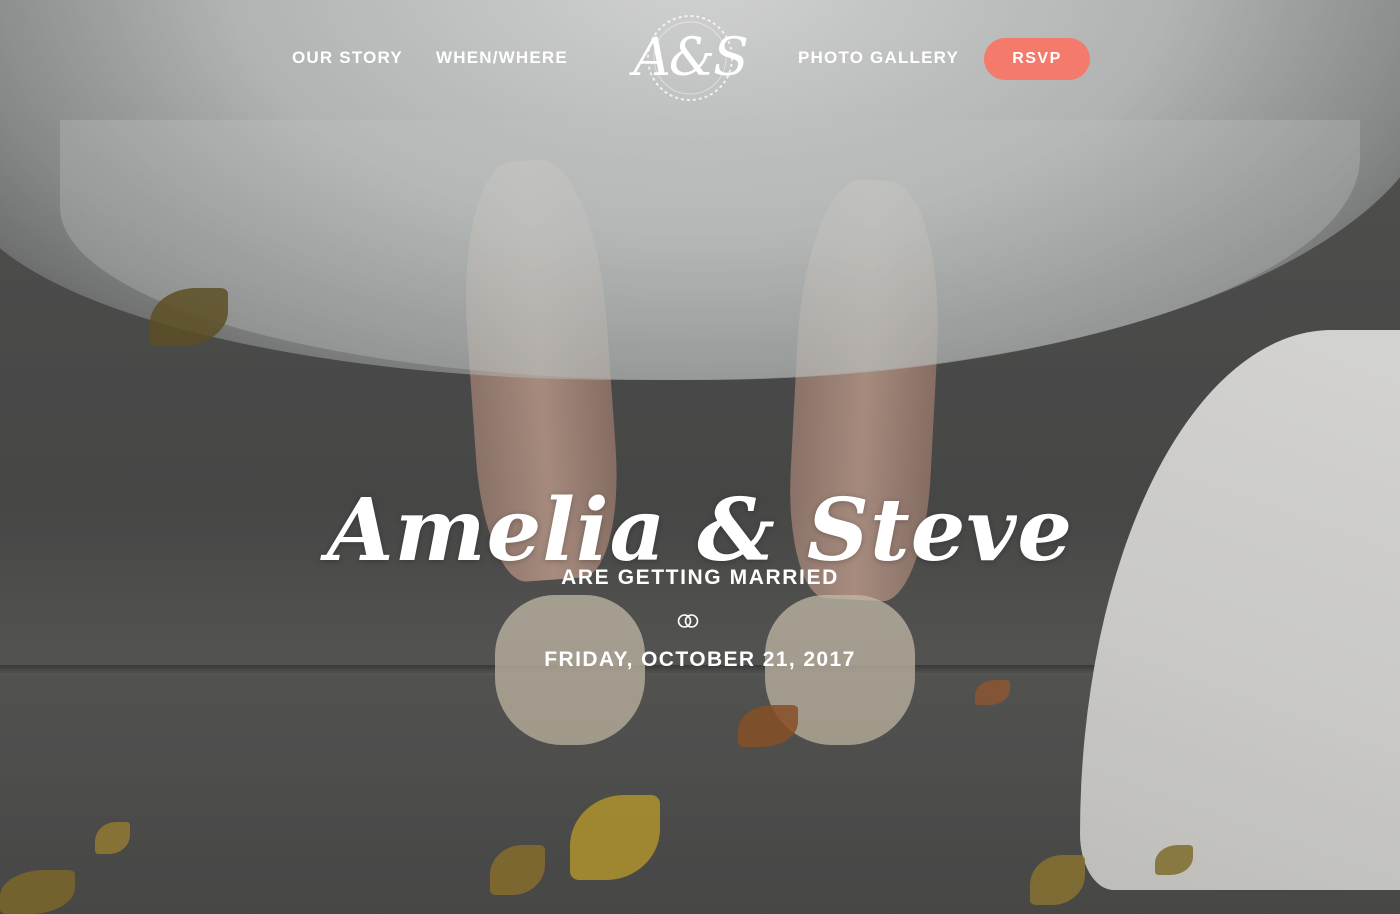  What do you see at coordinates (1037, 59) in the screenshot?
I see `rsvp-button: RSVP` at bounding box center [1037, 59].